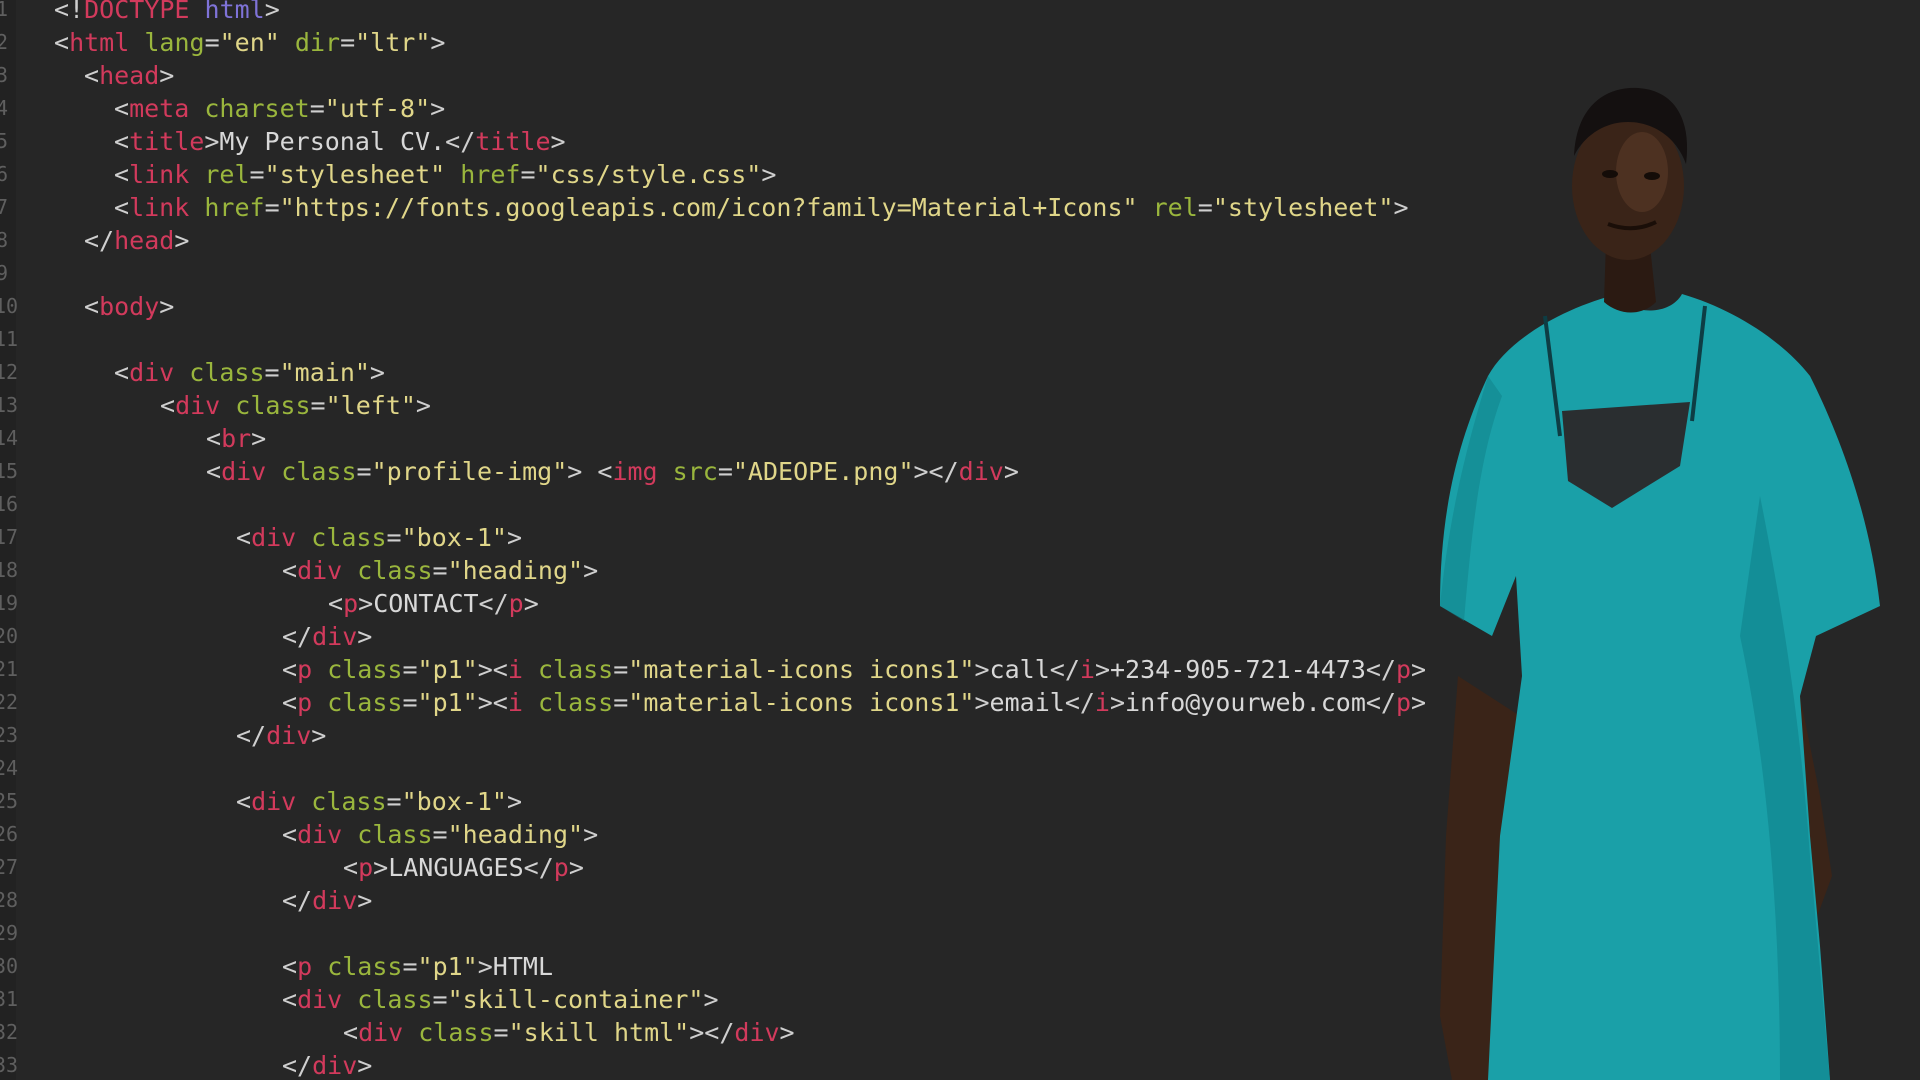 The height and width of the screenshot is (1080, 1920). What do you see at coordinates (159, 207) in the screenshot?
I see `code-token: link` at bounding box center [159, 207].